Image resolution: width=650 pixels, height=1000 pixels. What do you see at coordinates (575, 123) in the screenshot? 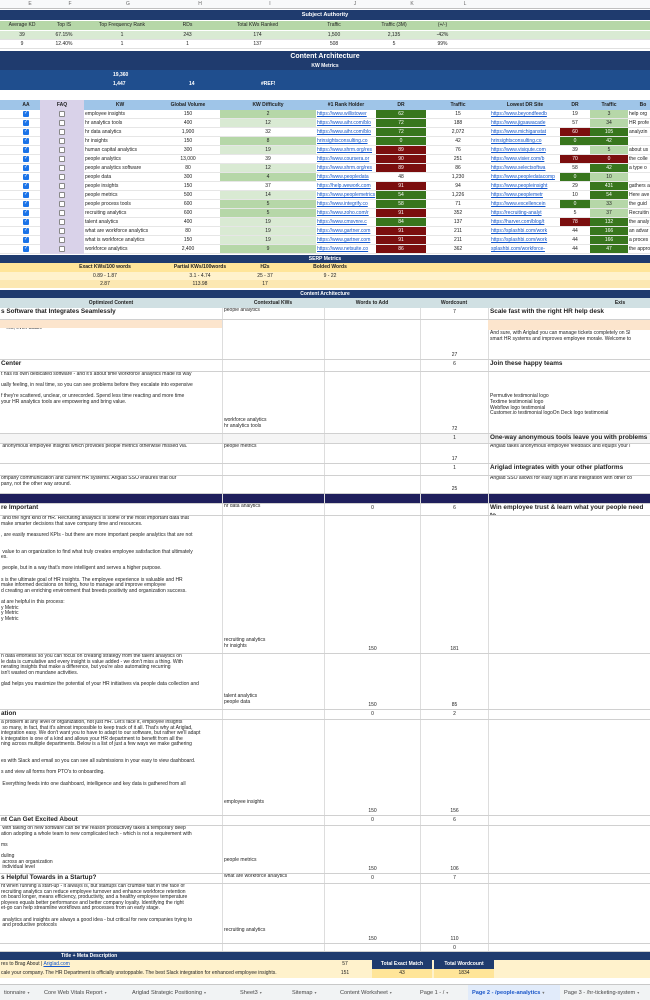
I see `dr2-cell: 57` at bounding box center [575, 123].